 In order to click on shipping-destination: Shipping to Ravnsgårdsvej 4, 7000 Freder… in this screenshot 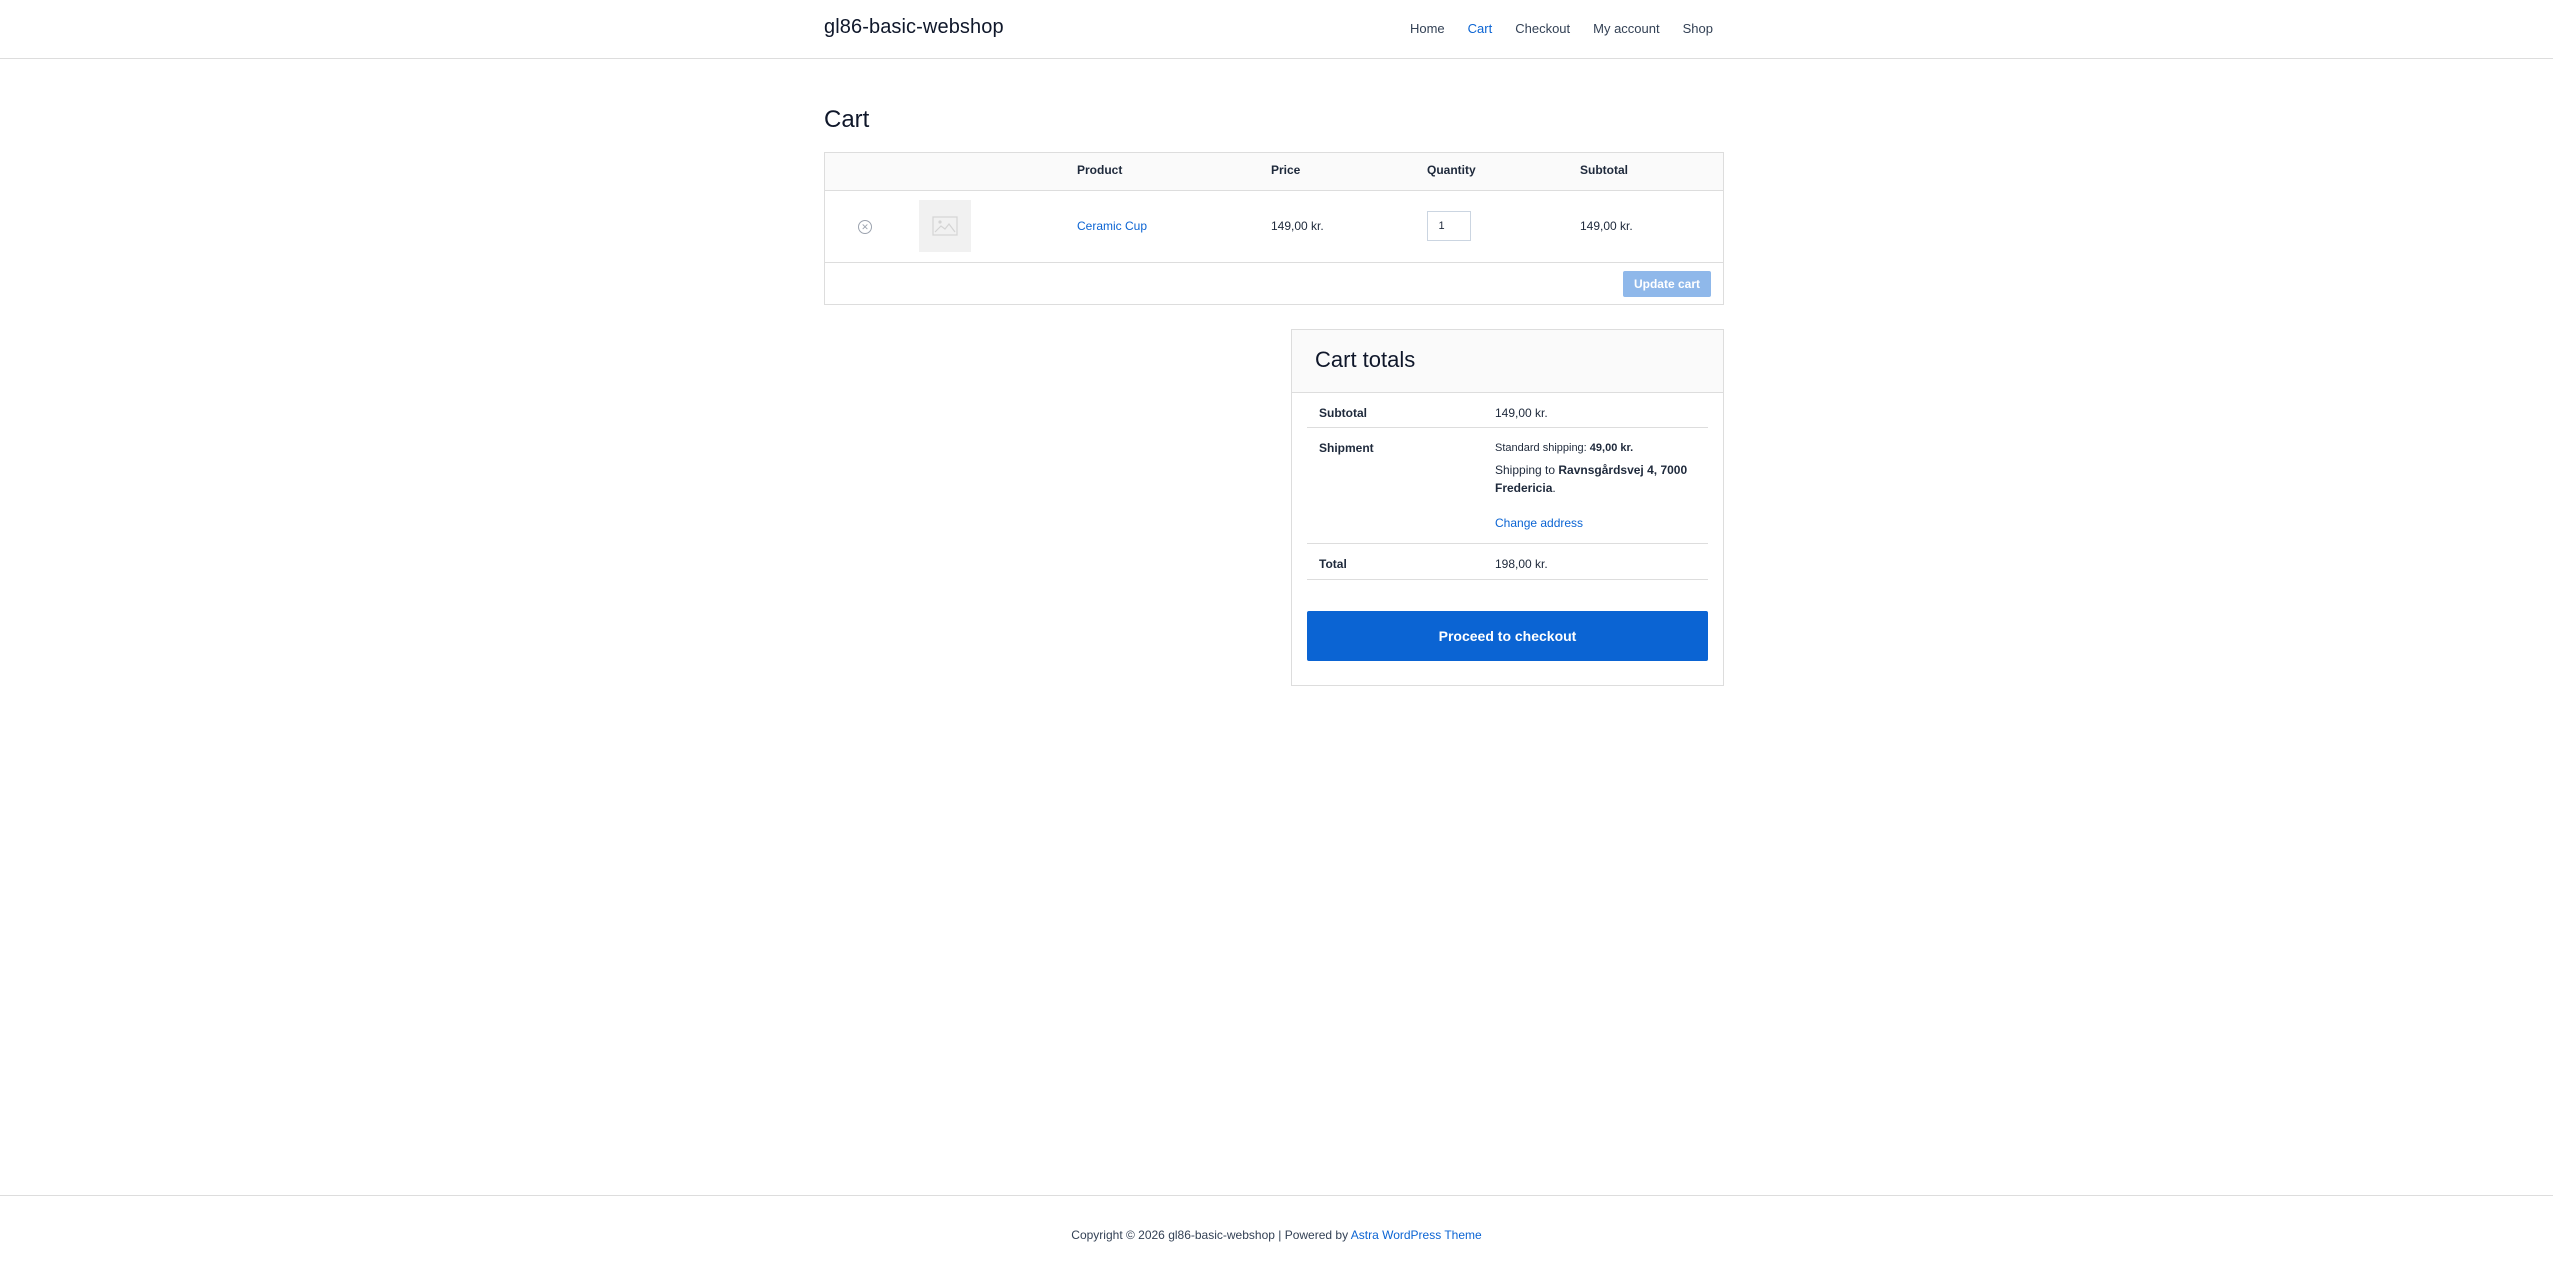, I will do `click(1597, 479)`.